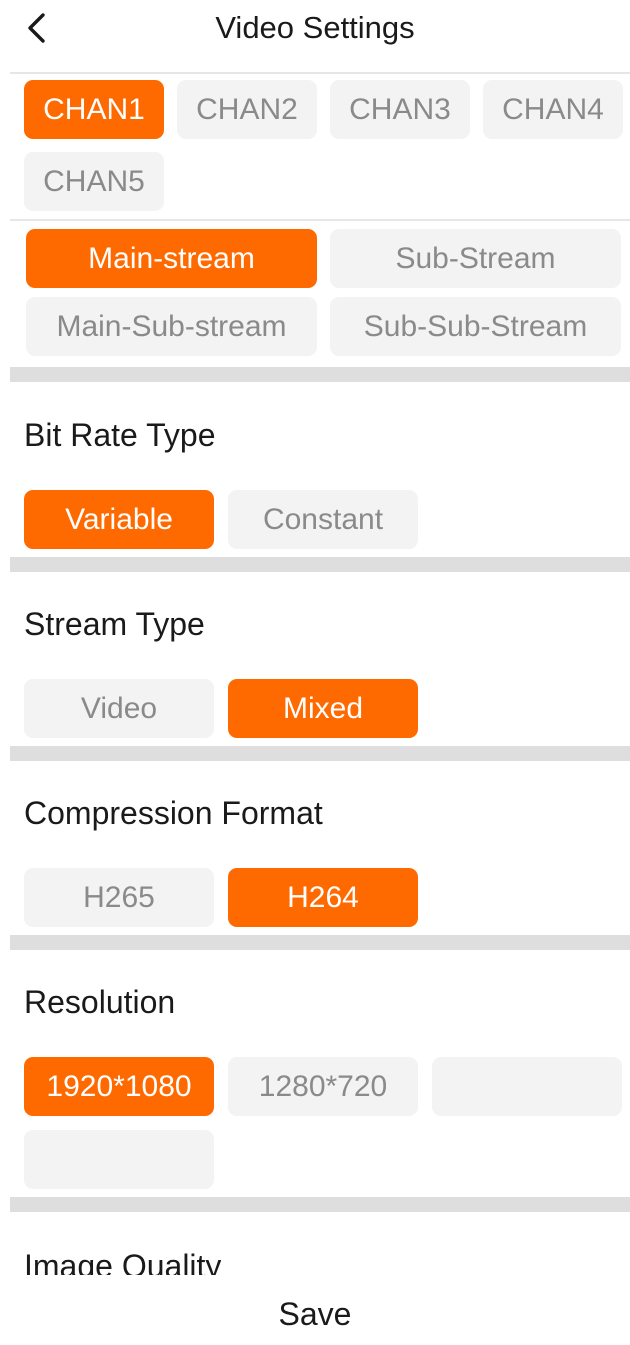 The height and width of the screenshot is (1345, 630). Describe the element at coordinates (173, 813) in the screenshot. I see `compression-format-label: Compression Format` at that location.